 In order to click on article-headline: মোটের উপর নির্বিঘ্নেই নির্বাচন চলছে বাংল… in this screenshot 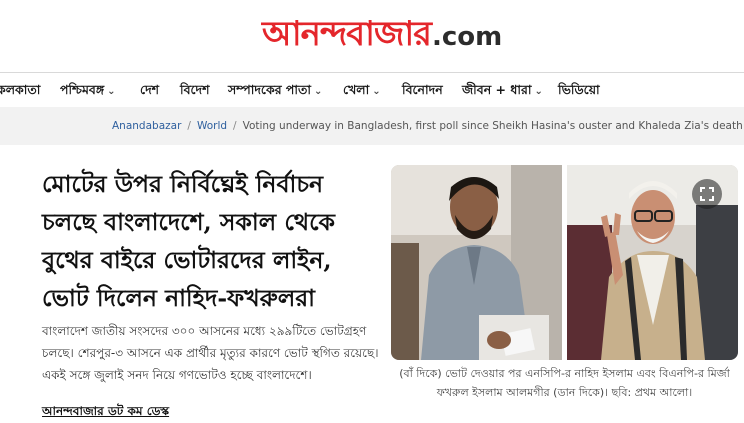, I will do `click(188, 241)`.